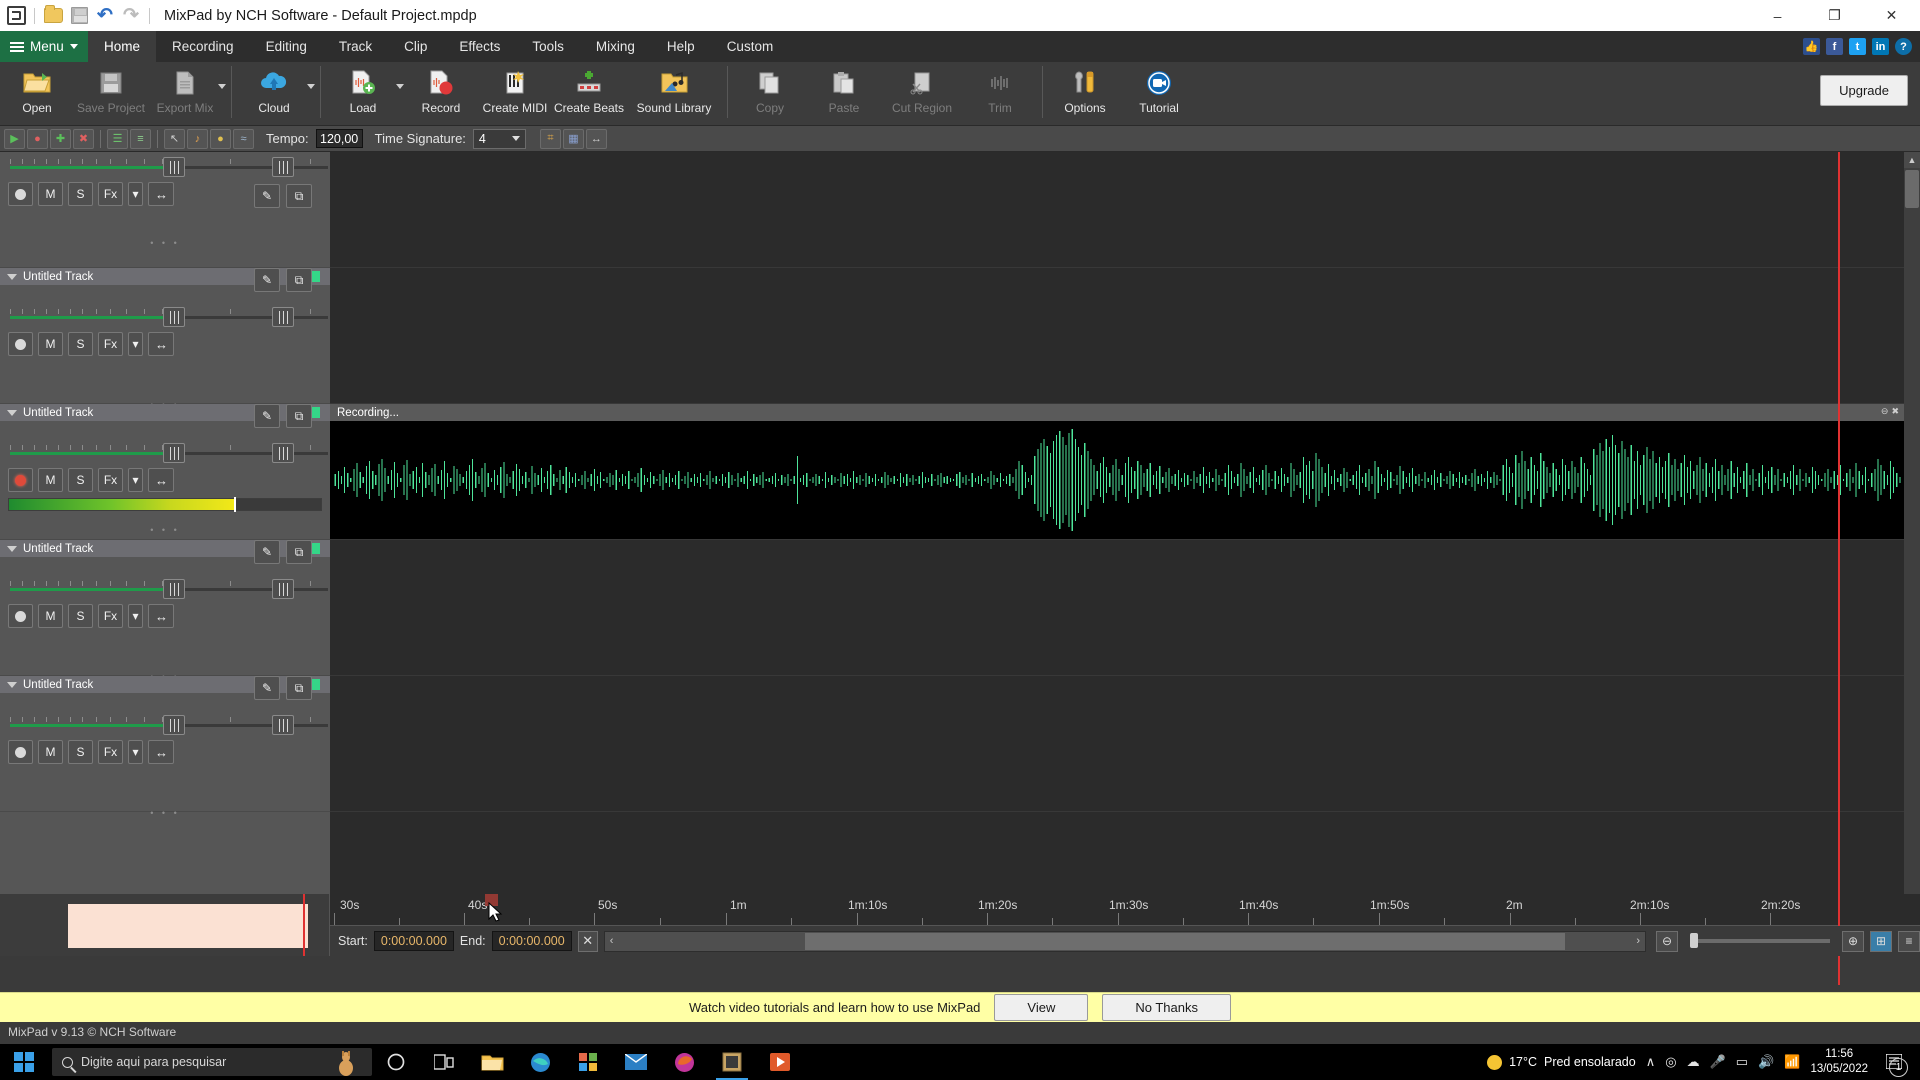 The width and height of the screenshot is (1920, 1080). Describe the element at coordinates (548, 46) in the screenshot. I see `tab-tools: Tools` at that location.